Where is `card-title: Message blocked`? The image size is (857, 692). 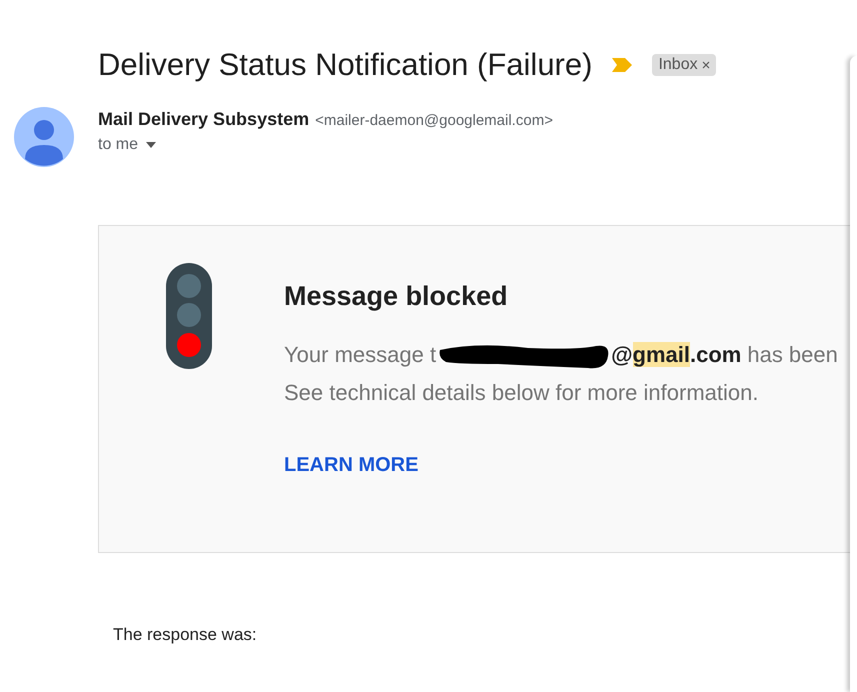
card-title: Message blocked is located at coordinates (396, 296).